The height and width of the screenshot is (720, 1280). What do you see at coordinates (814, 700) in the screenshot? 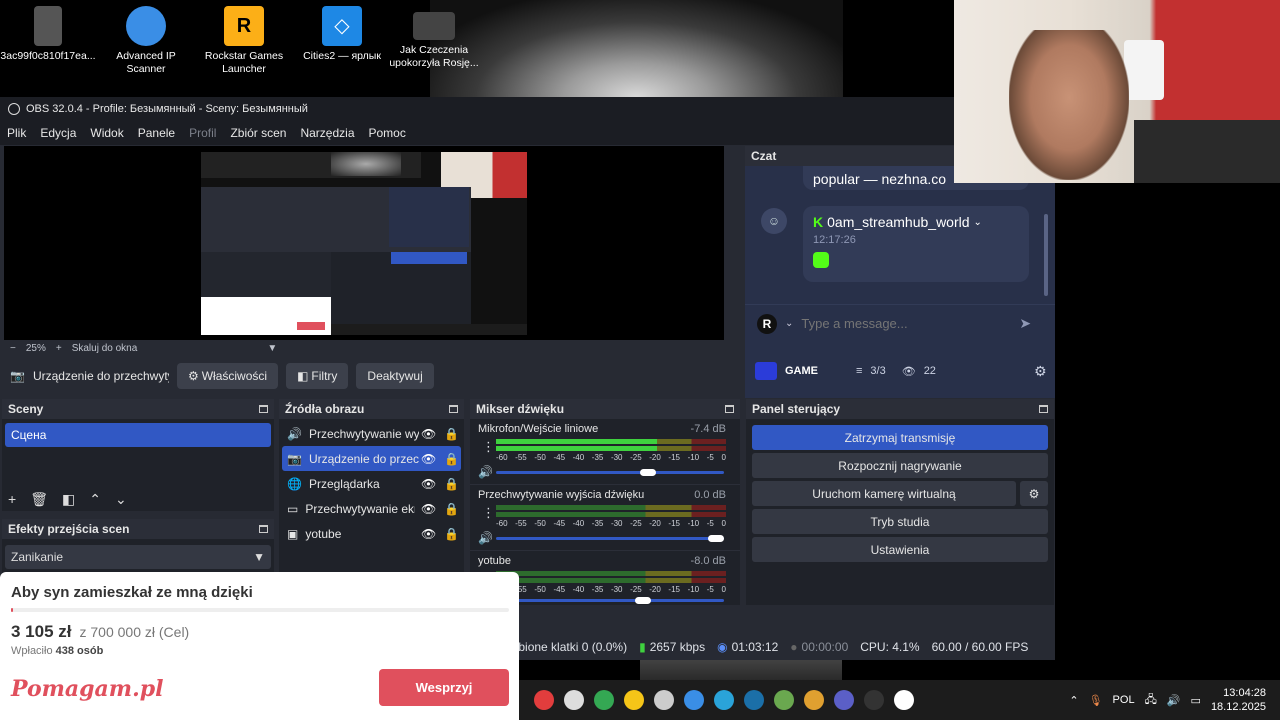
I see `media-player-icon` at bounding box center [814, 700].